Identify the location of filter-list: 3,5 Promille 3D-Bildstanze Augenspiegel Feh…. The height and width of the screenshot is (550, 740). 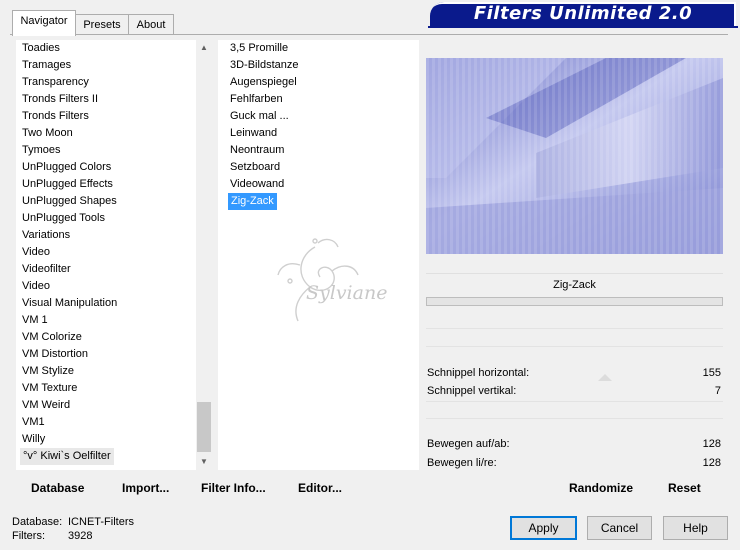
(263, 125).